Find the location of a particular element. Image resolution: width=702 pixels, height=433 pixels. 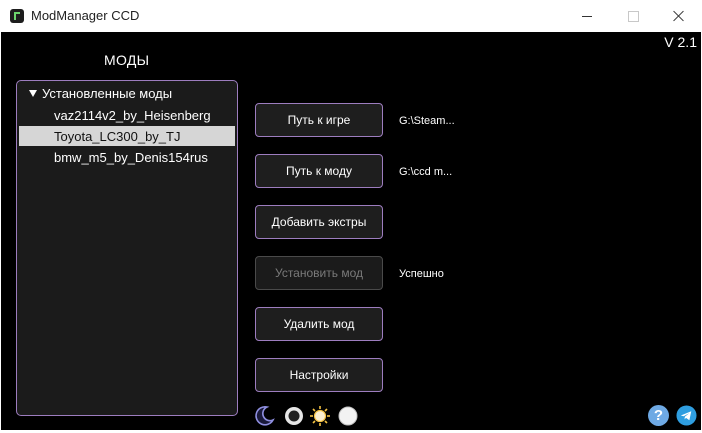

close-icon is located at coordinates (679, 16).